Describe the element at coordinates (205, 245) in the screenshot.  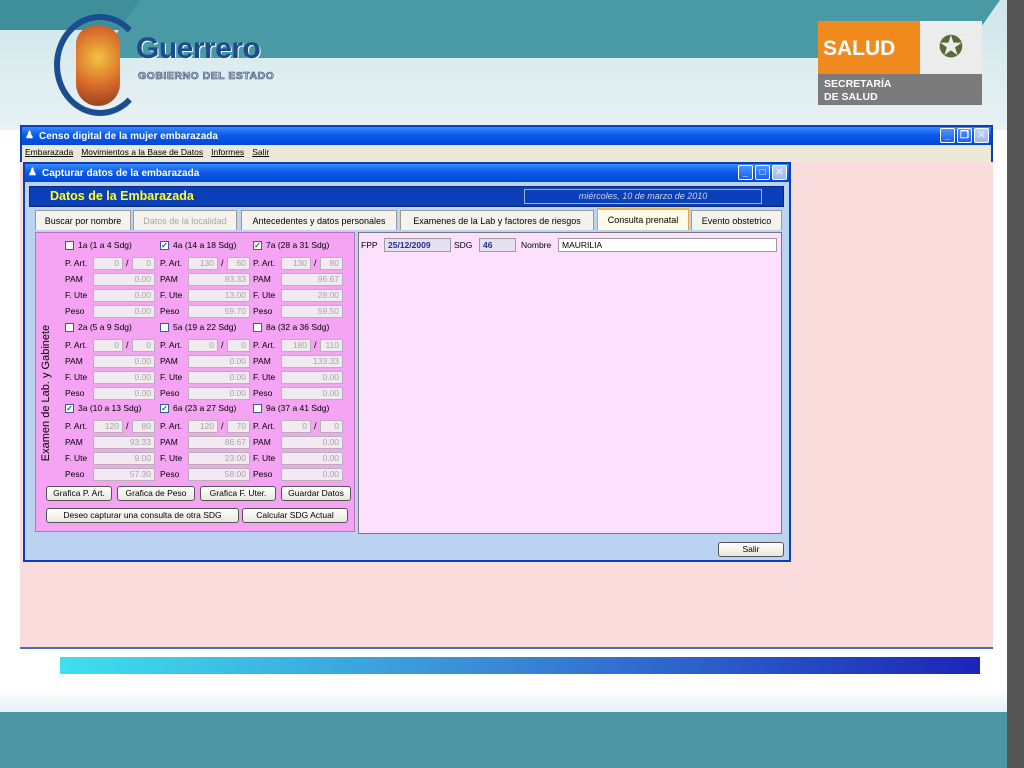
I see `exam-title: 4a (14 a 18 Sdg)` at that location.